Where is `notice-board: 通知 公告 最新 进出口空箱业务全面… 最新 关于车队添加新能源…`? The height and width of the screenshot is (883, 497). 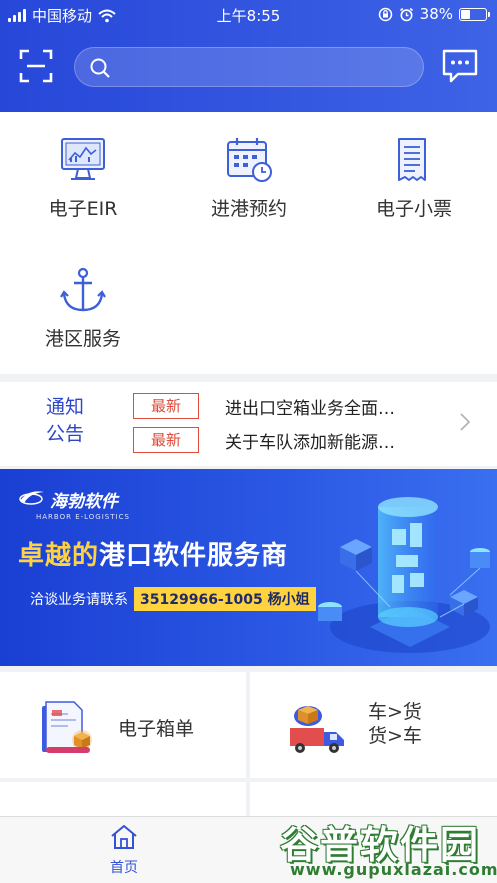
notice-board: 通知 公告 最新 进出口空箱业务全面… 最新 关于车队添加新能源… is located at coordinates (248, 424).